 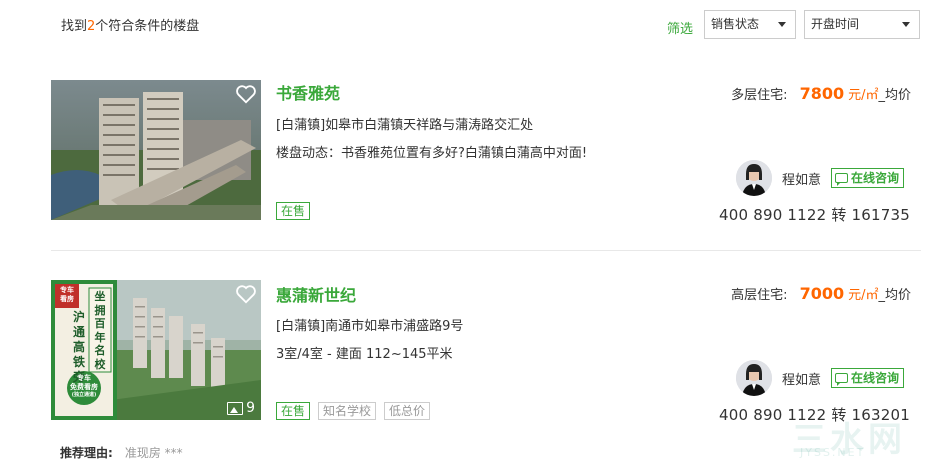 I want to click on poster-circle: 专车 免费看房 (独立通道), so click(x=84, y=386).